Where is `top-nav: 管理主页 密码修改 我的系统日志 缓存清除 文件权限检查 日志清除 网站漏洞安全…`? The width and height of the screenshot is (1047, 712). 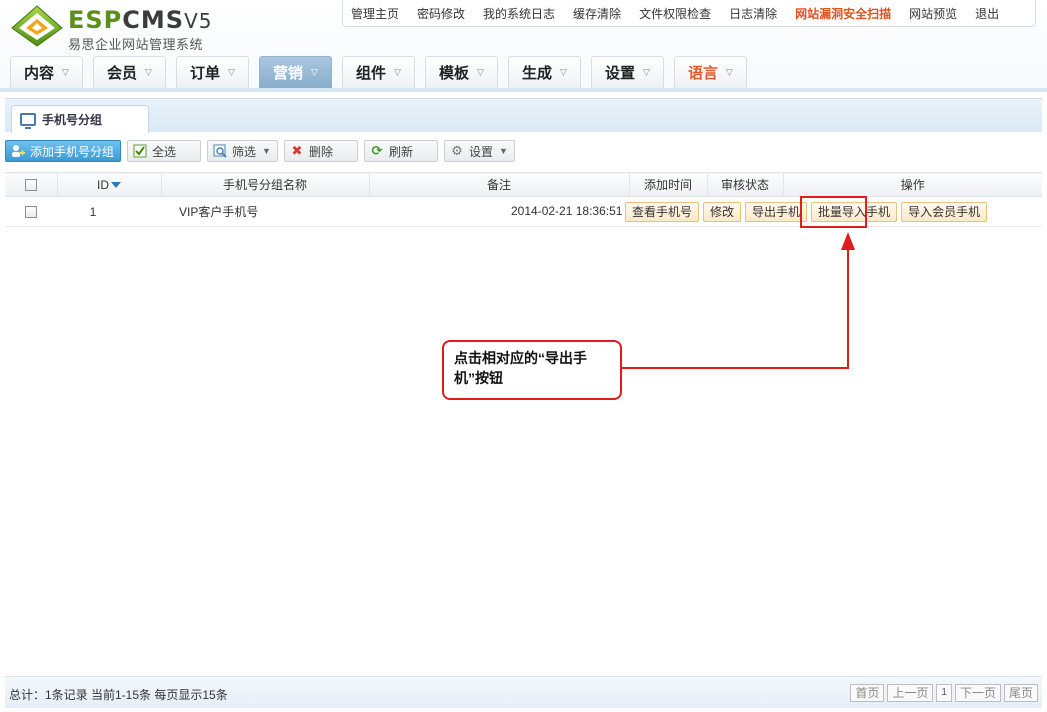 top-nav: 管理主页 密码修改 我的系统日志 缓存清除 文件权限检查 日志清除 网站漏洞安全… is located at coordinates (689, 14).